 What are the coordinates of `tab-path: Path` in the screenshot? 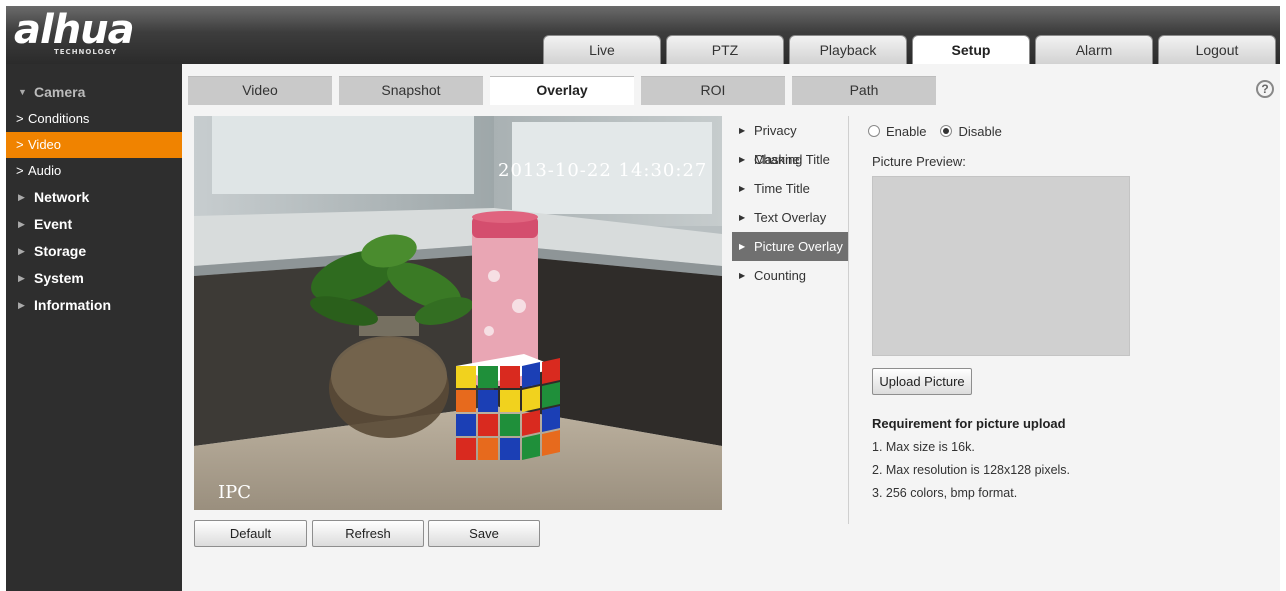 It's located at (864, 90).